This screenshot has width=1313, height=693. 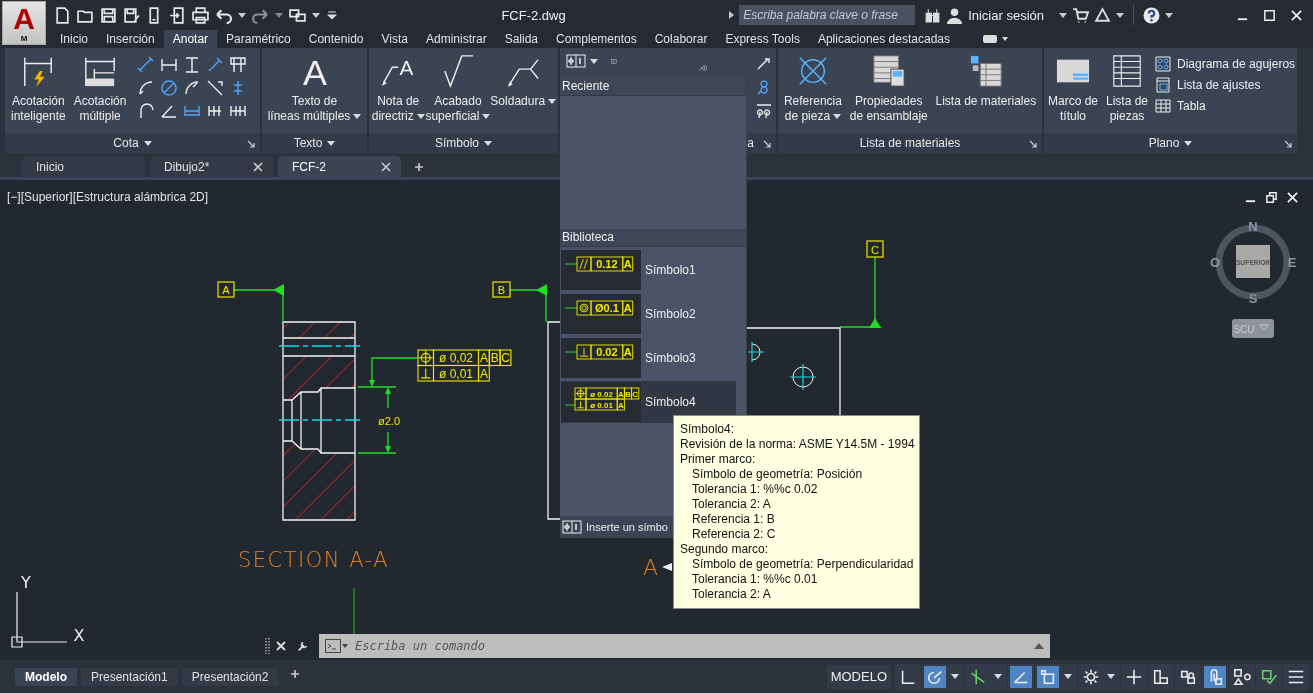 I want to click on import-icon, so click(x=177, y=15).